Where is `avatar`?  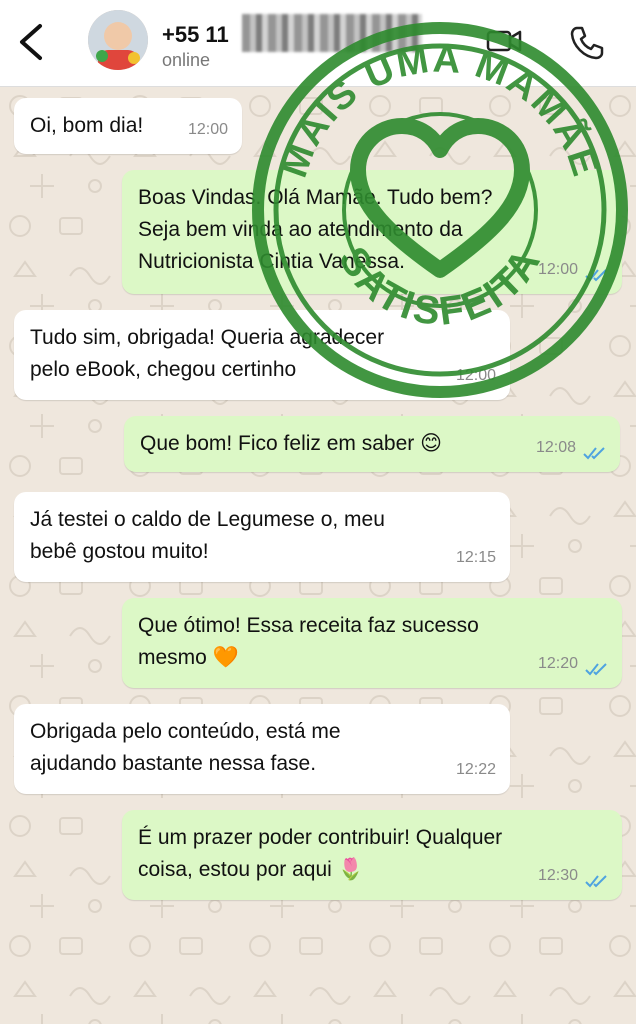
avatar is located at coordinates (118, 40).